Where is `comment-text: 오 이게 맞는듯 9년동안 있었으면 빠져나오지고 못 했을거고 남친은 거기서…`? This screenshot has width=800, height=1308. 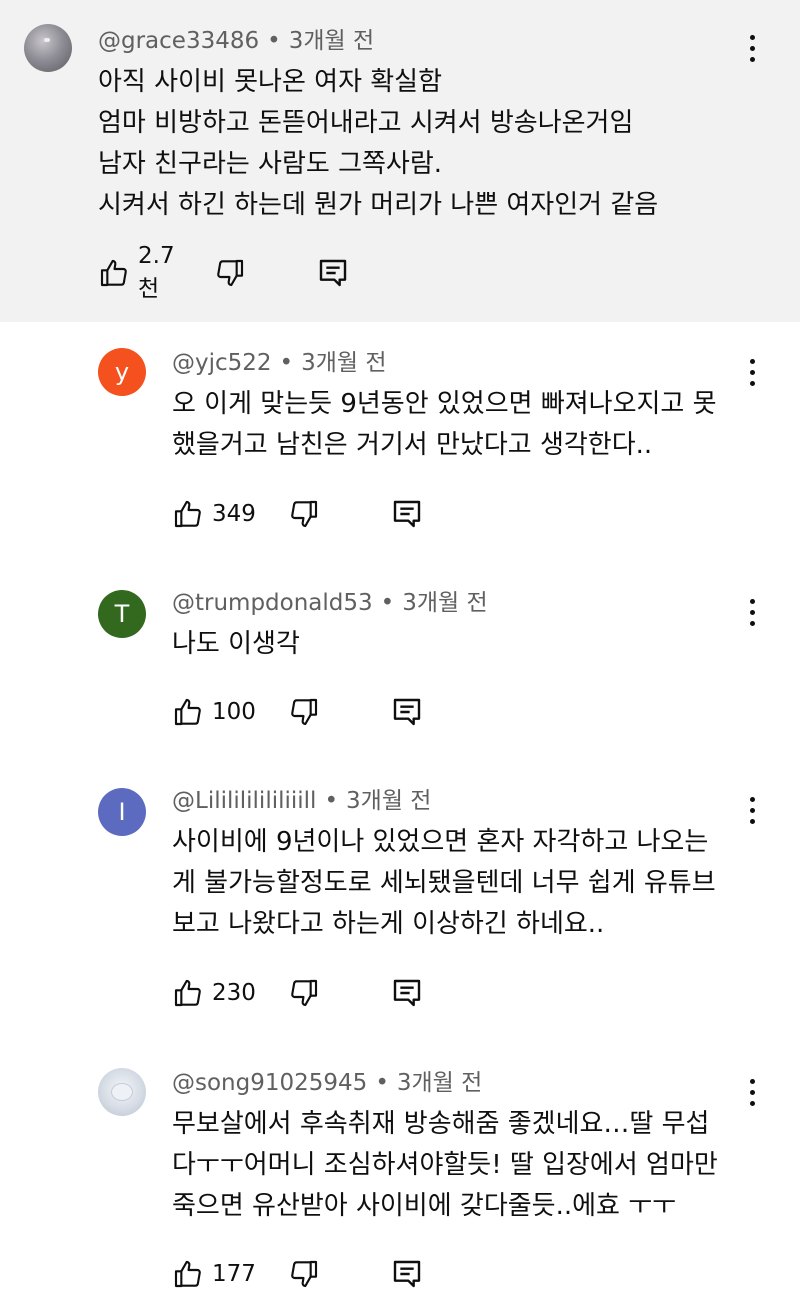
comment-text: 오 이게 맞는듯 9년동안 있었으면 빠져나오지고 못 했을거고 남친은 거기서… is located at coordinates (444, 425).